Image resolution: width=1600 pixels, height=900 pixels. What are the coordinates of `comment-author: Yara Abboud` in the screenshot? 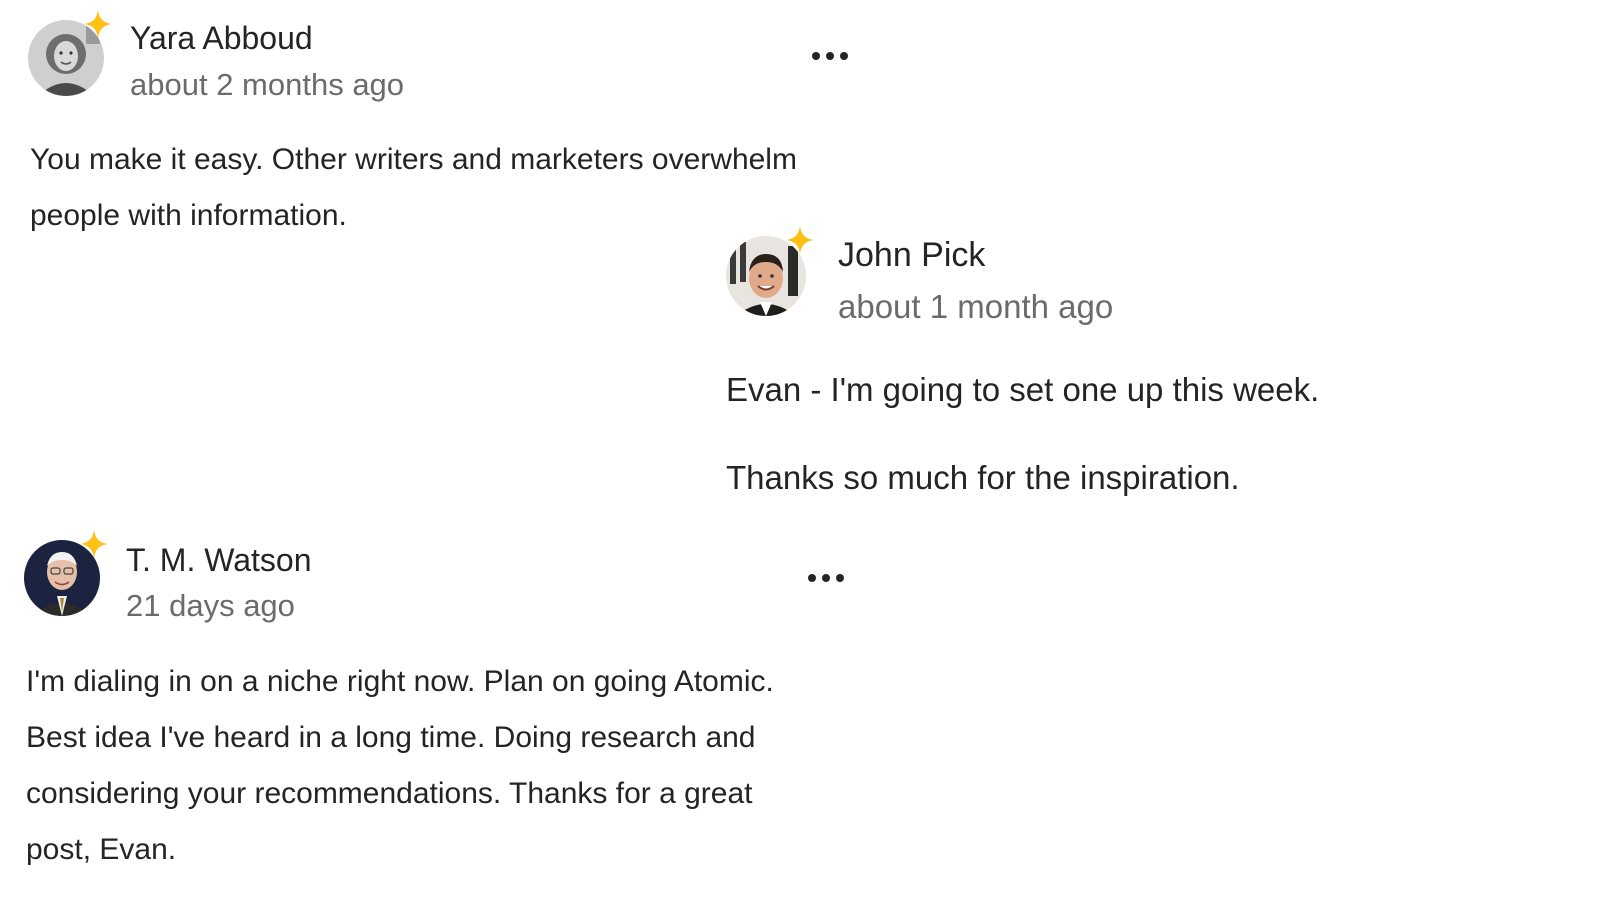 It's located at (221, 38).